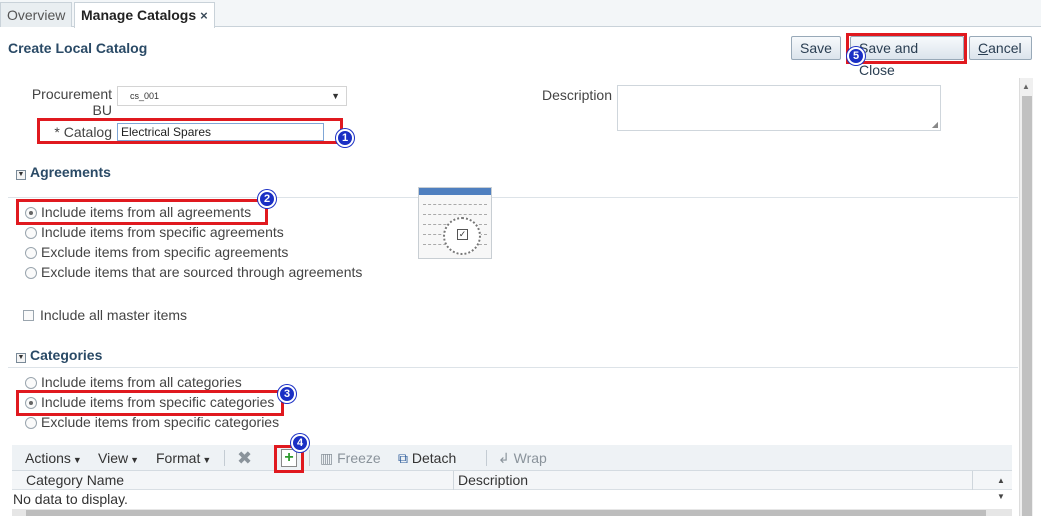 The image size is (1041, 516). I want to click on categories-header: ▼ Categories, so click(59, 355).